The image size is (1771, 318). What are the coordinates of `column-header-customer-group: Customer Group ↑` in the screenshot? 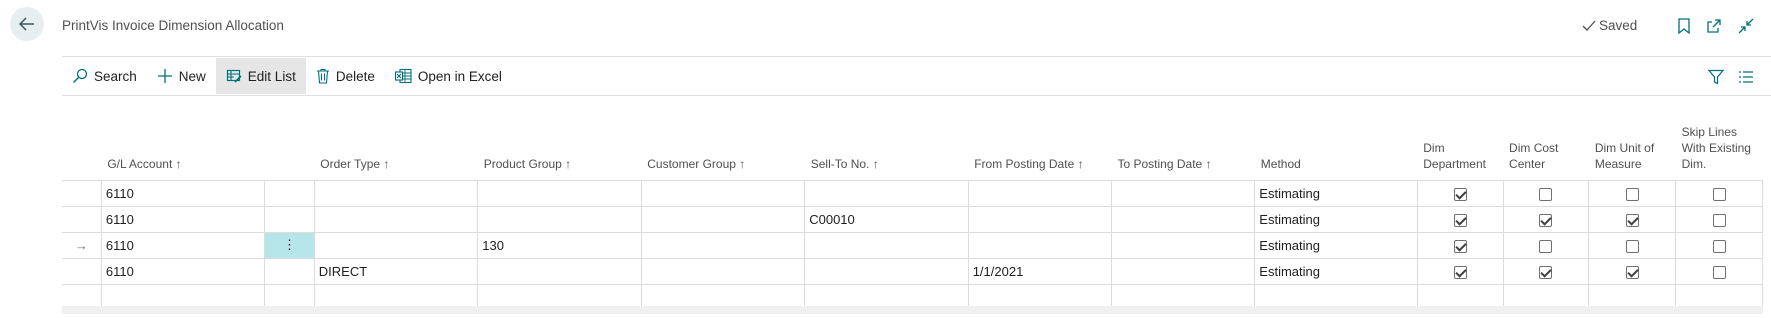 It's located at (722, 138).